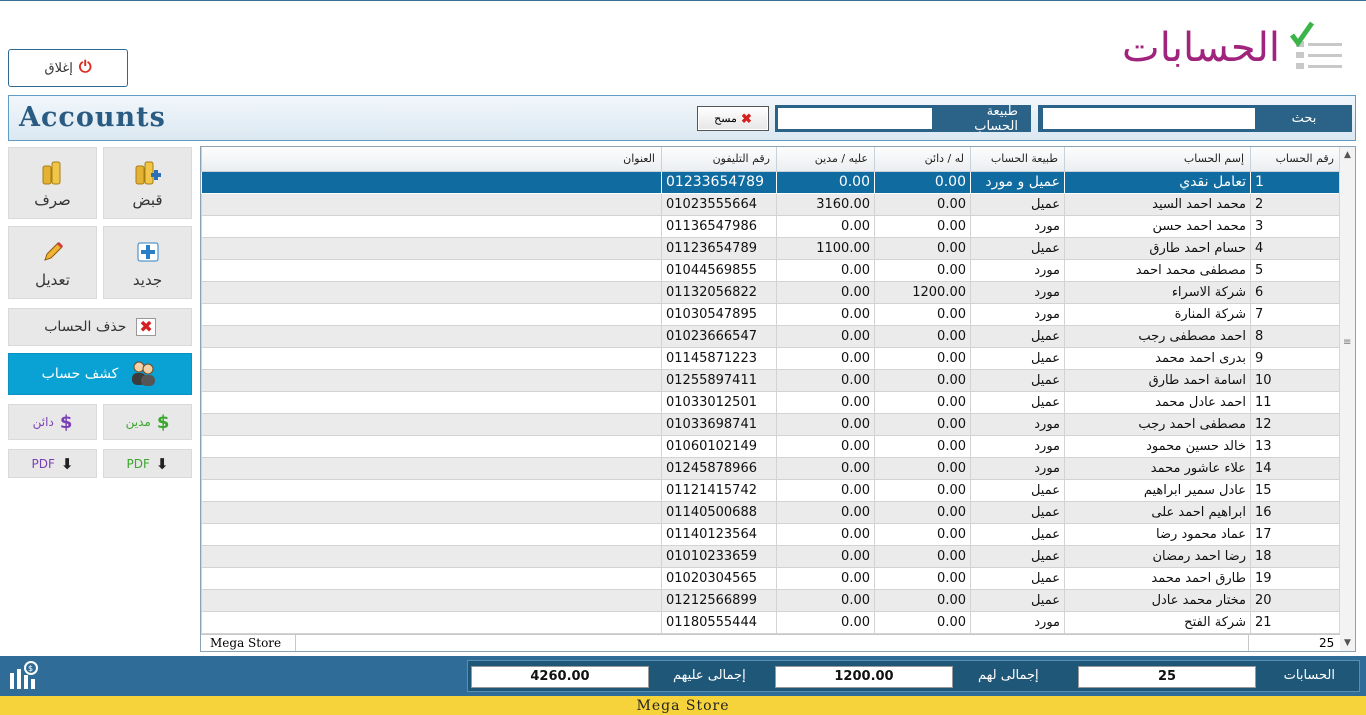 Image resolution: width=1366 pixels, height=715 pixels. Describe the element at coordinates (771, 600) in the screenshot. I see `table-row: 20 مختار محمد عادل عميل 0.00 0.00 01212566899` at that location.